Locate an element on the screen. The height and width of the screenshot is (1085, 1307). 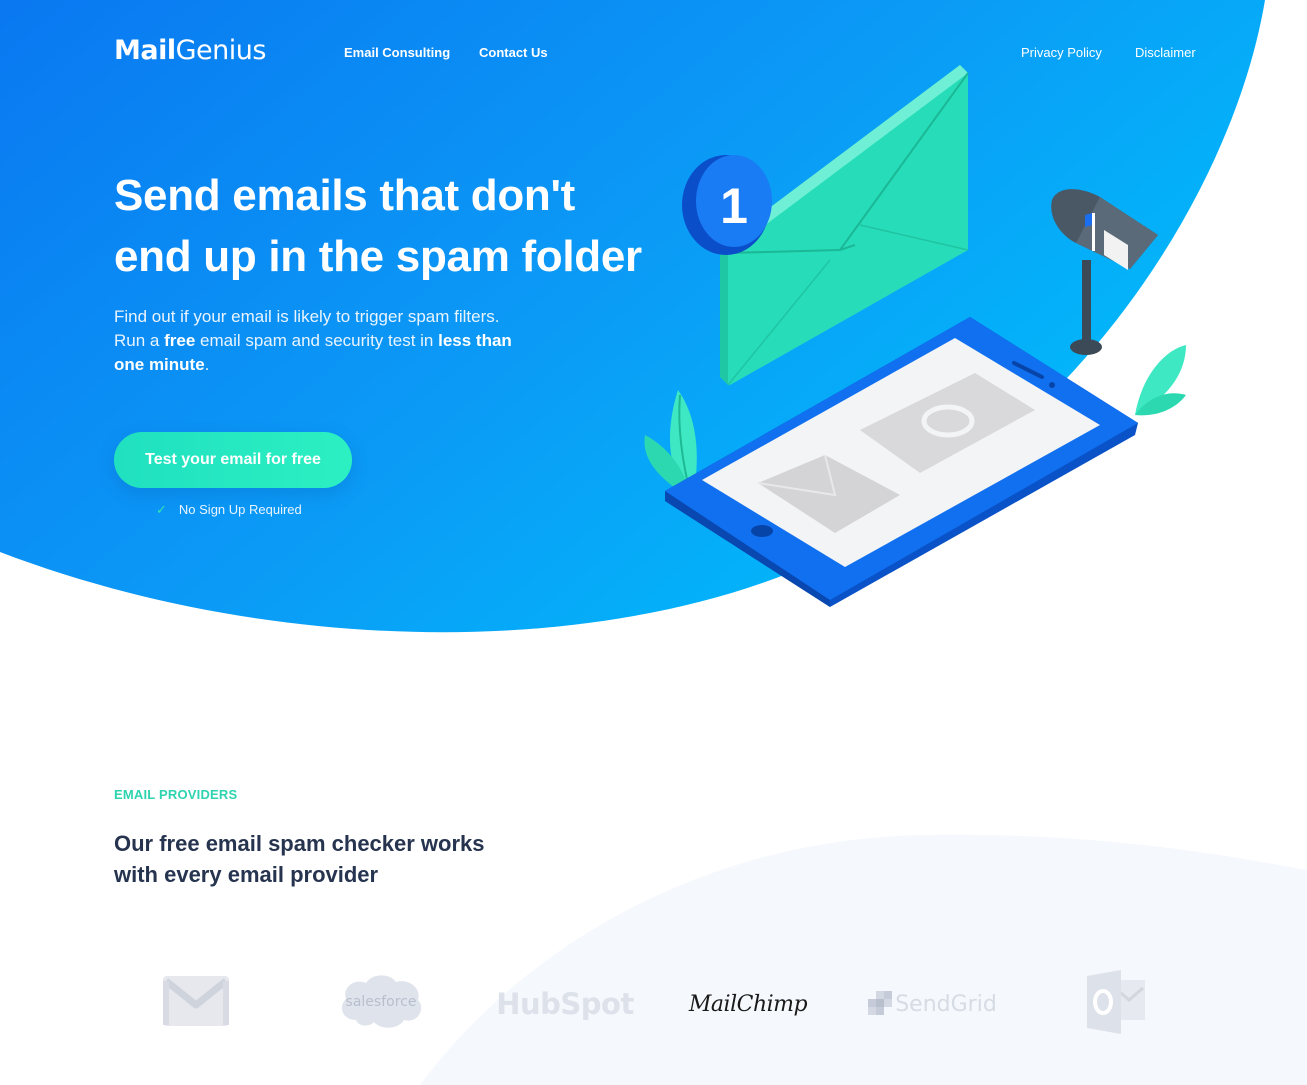
section-eyebrow: EMAIL PROVIDERS is located at coordinates (176, 794).